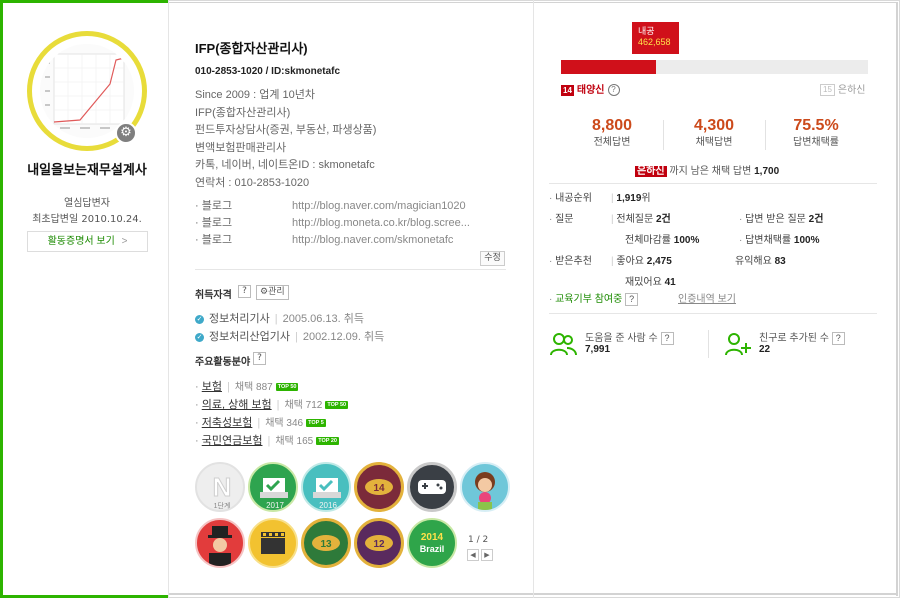 The image size is (900, 598). I want to click on helped-count: 7,991, so click(598, 349).